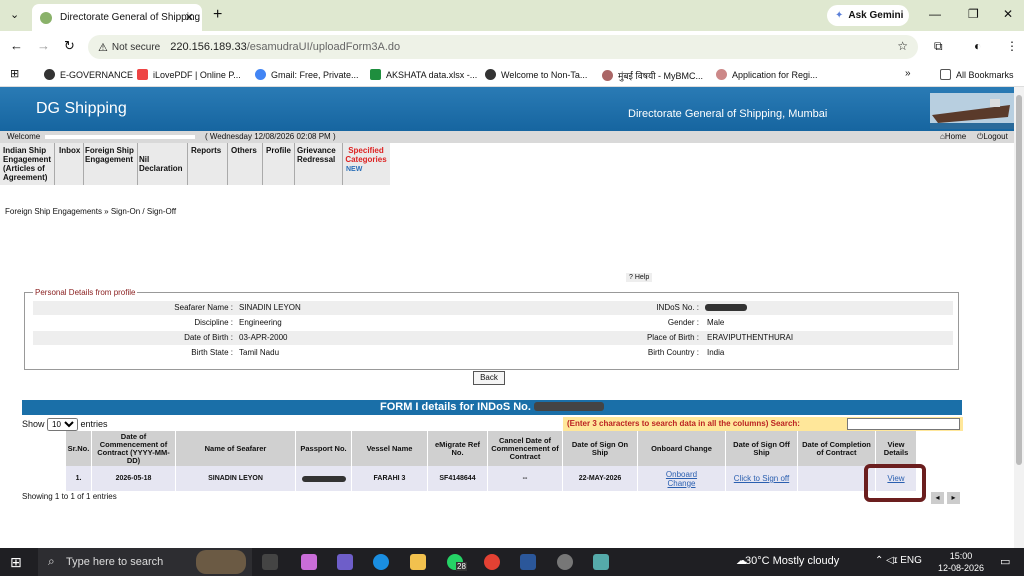 This screenshot has height=576, width=1024. I want to click on tab-list-chevron-icon: ⌄, so click(14, 14).